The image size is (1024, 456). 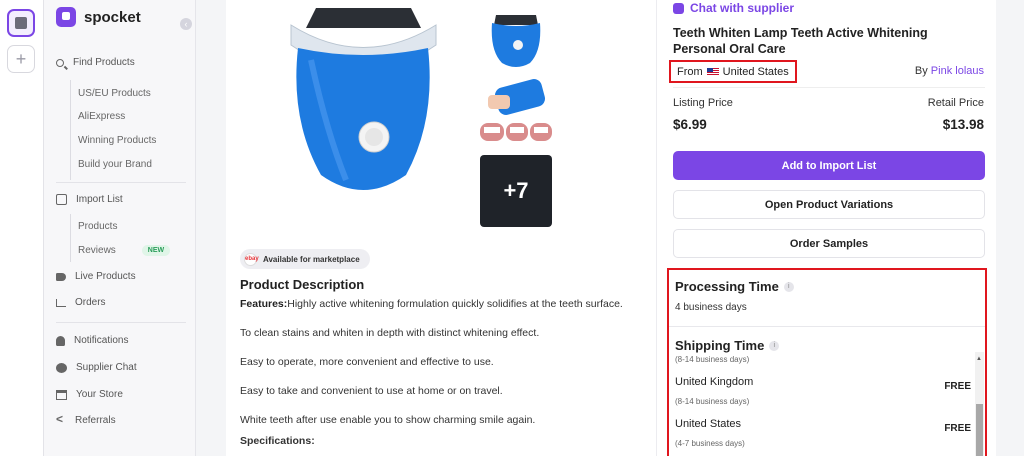 What do you see at coordinates (979, 359) in the screenshot?
I see `scroll-up-icon: ▲` at bounding box center [979, 359].